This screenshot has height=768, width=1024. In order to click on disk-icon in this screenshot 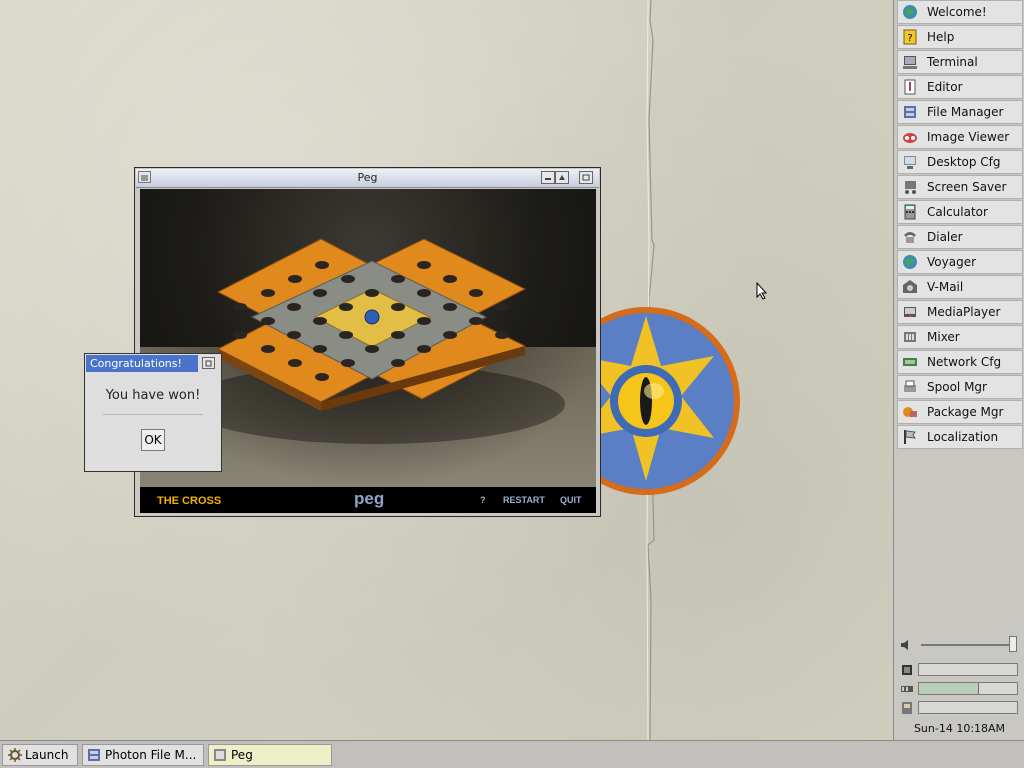, I will do `click(907, 708)`.